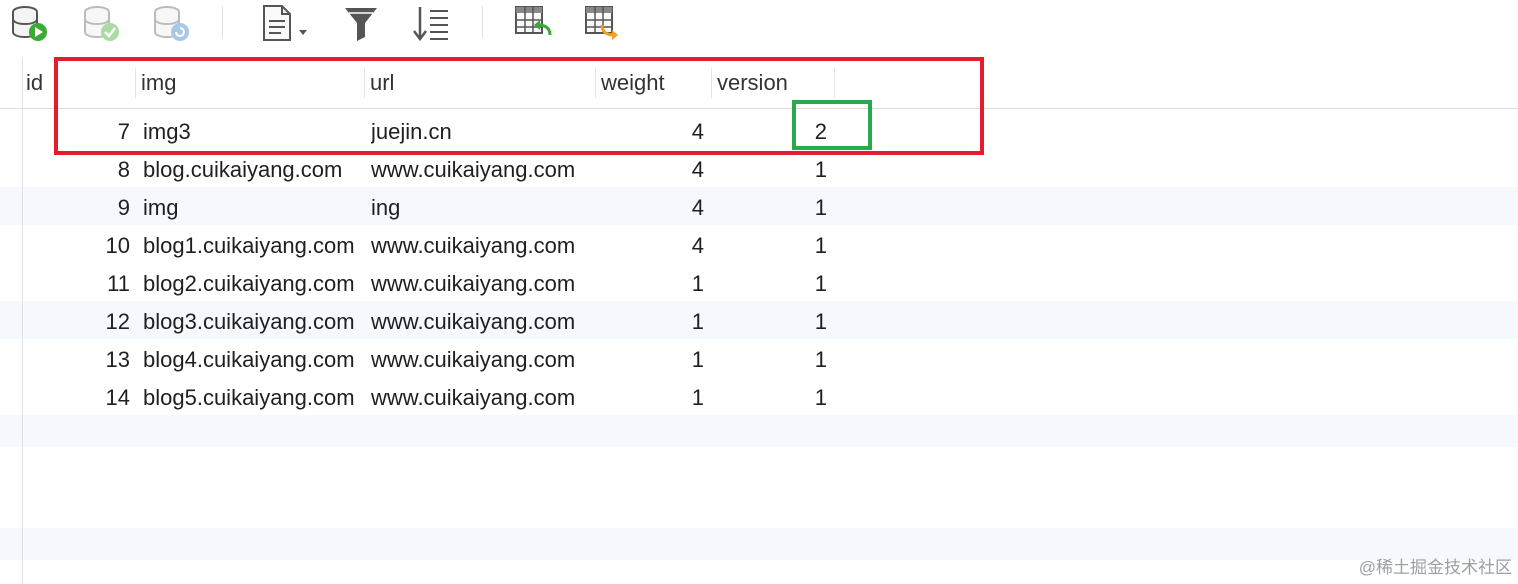  What do you see at coordinates (250, 208) in the screenshot?
I see `cell-img: img` at bounding box center [250, 208].